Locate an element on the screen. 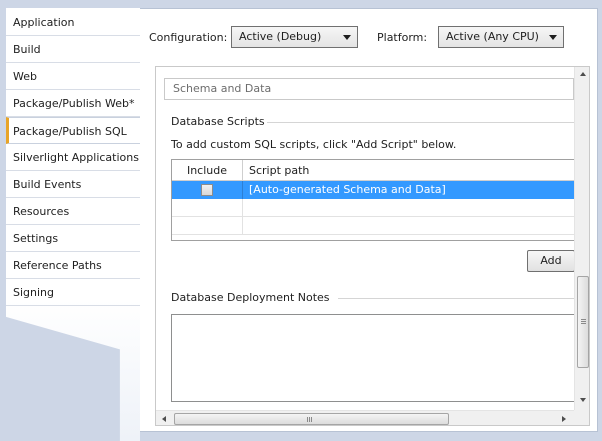  vertical-scroll-thumb is located at coordinates (583, 322).